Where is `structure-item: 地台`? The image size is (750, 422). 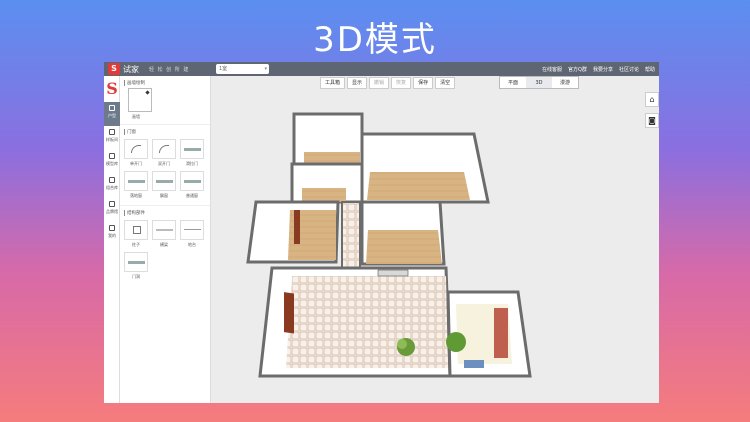 structure-item: 地台 is located at coordinates (192, 234).